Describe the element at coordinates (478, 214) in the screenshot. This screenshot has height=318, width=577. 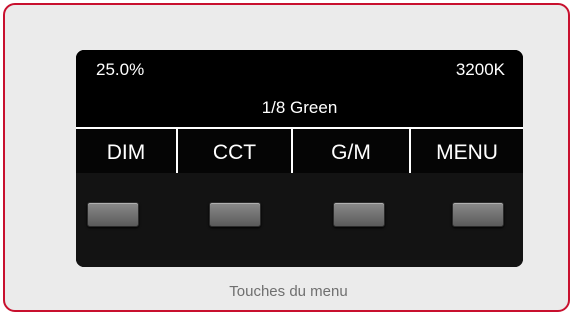
I see `menu-button` at that location.